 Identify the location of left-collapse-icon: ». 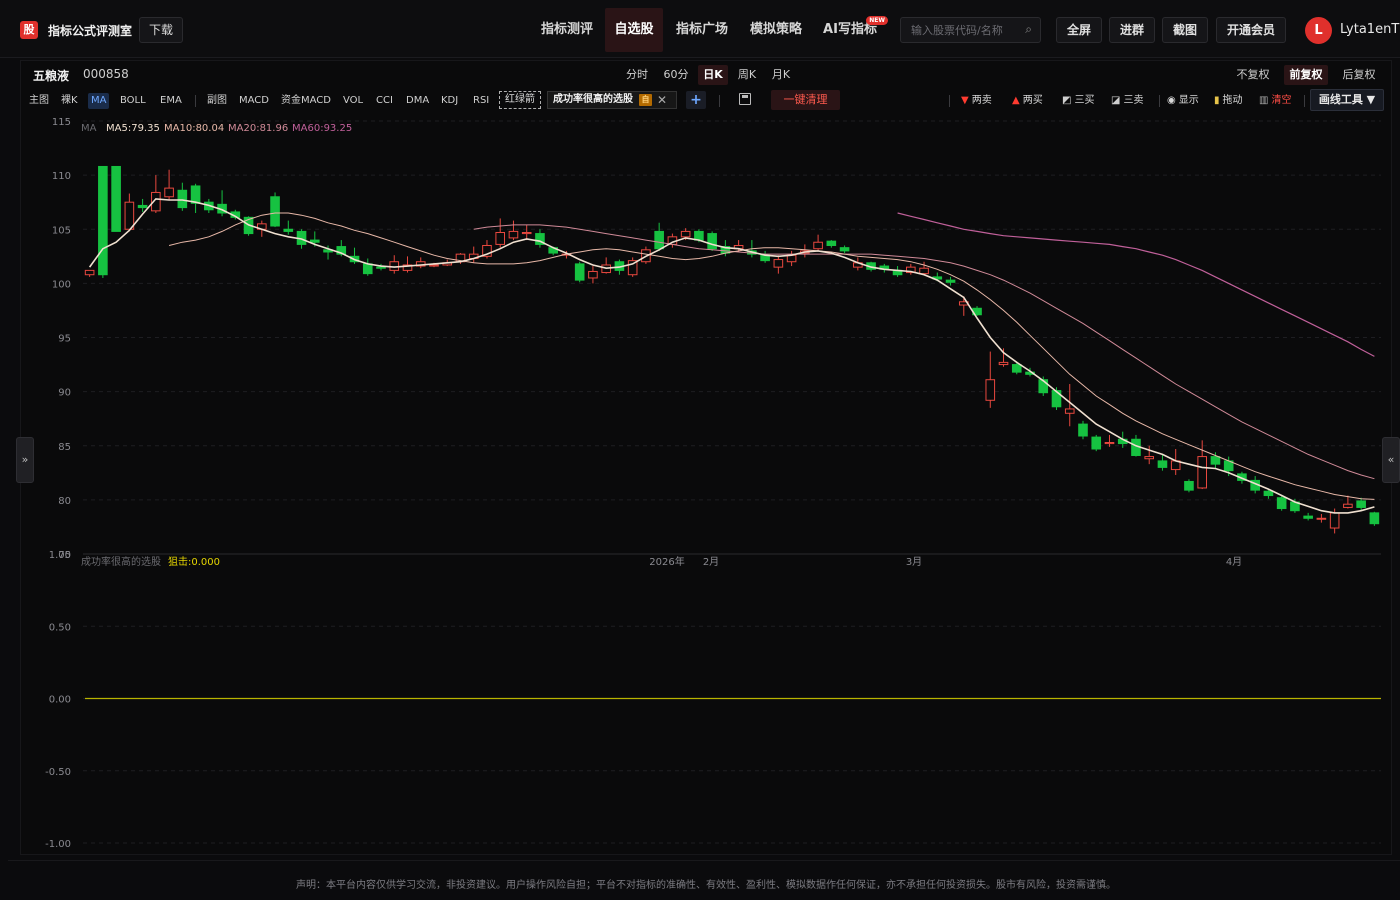
(25, 460).